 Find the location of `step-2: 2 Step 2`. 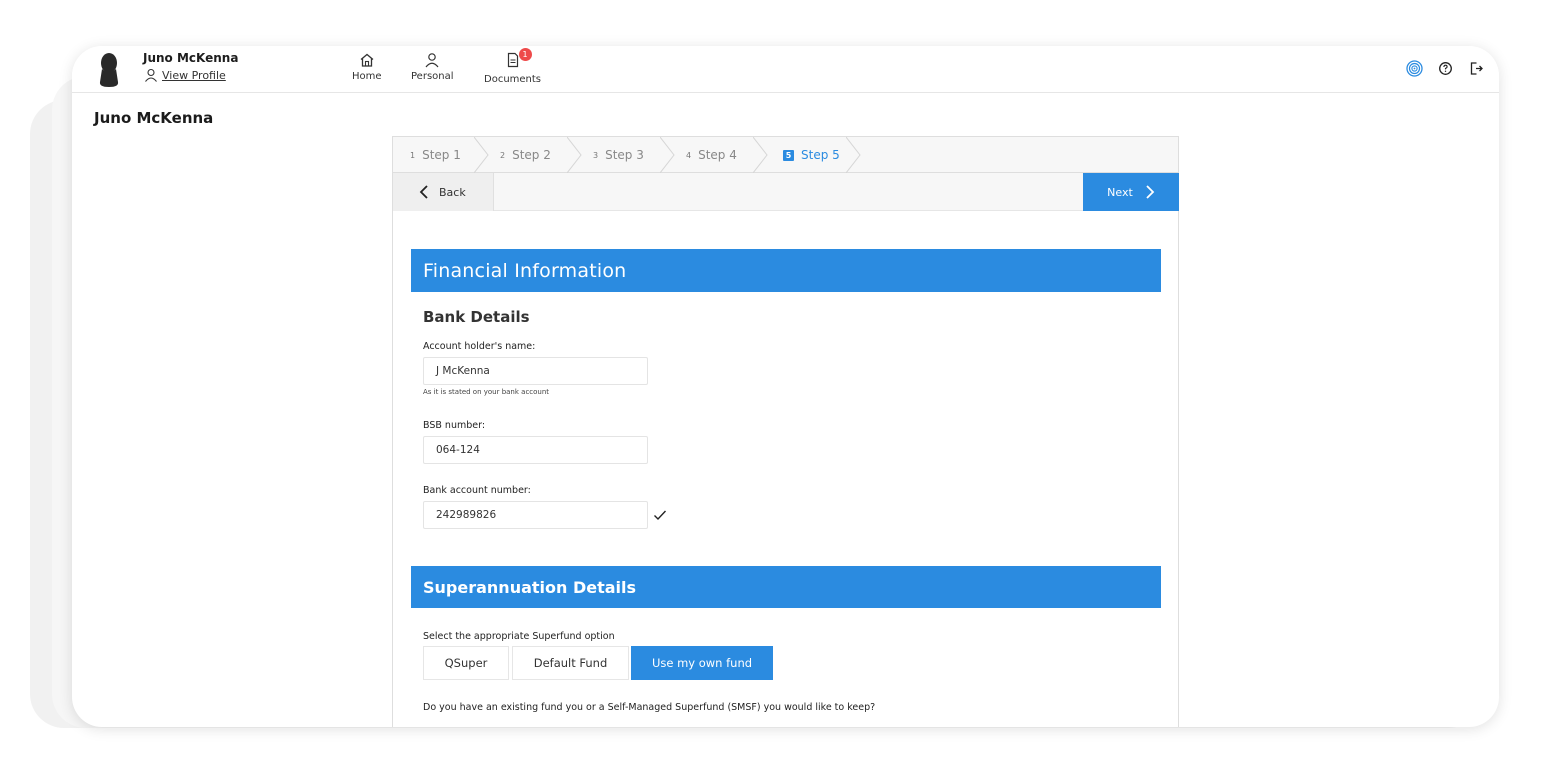

step-2: 2 Step 2 is located at coordinates (532, 155).